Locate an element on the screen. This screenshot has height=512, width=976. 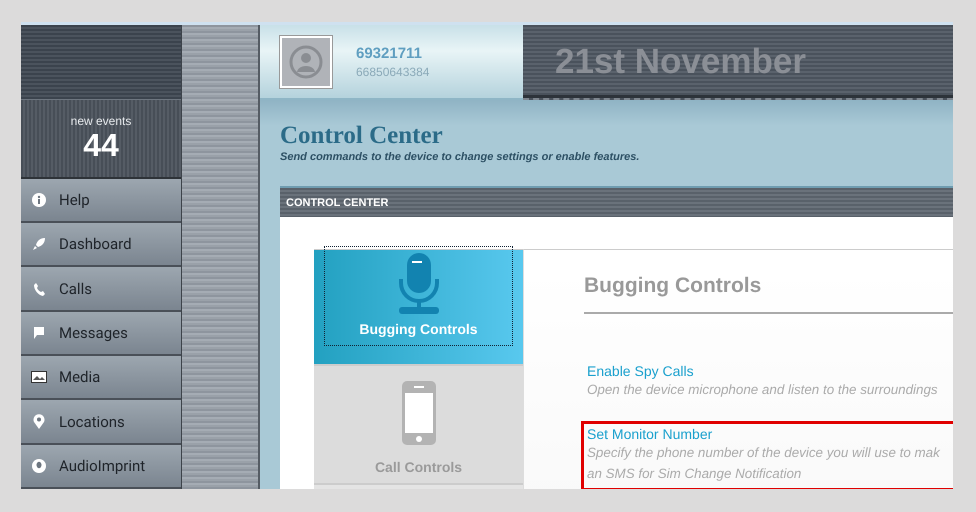
nav-item: AudioImprint is located at coordinates (101, 466).